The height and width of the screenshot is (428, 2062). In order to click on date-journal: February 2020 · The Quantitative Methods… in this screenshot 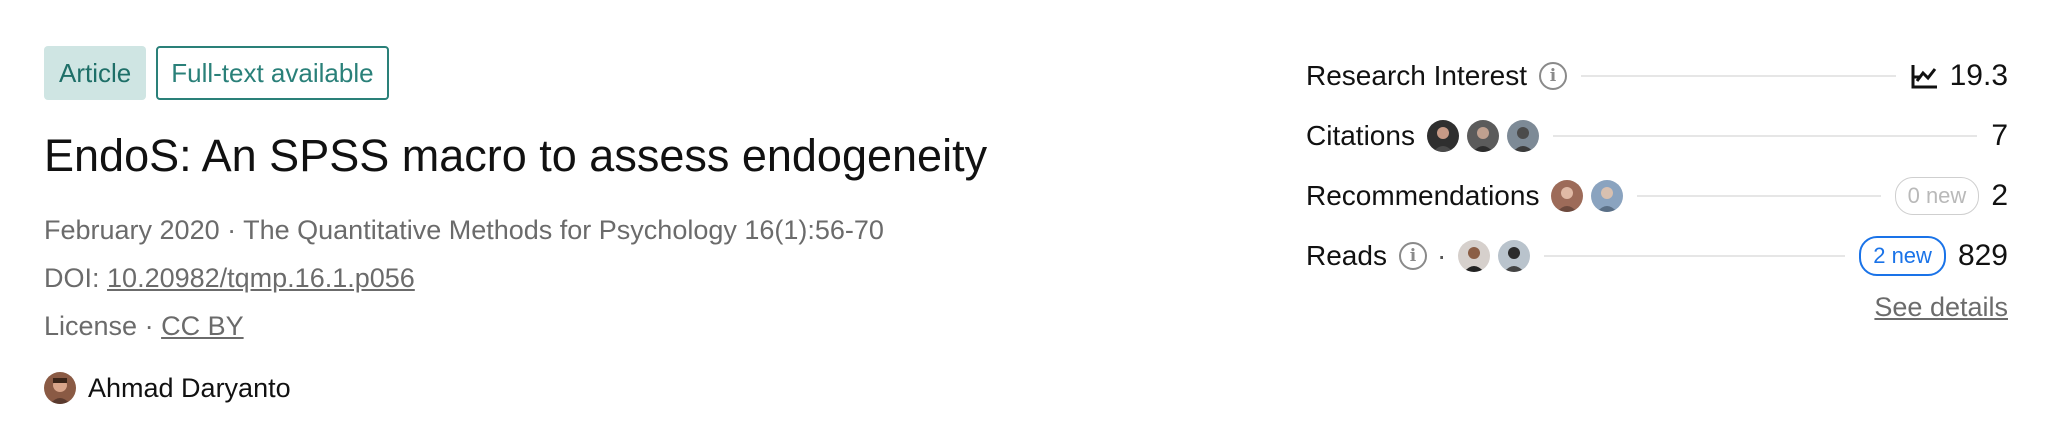, I will do `click(464, 229)`.